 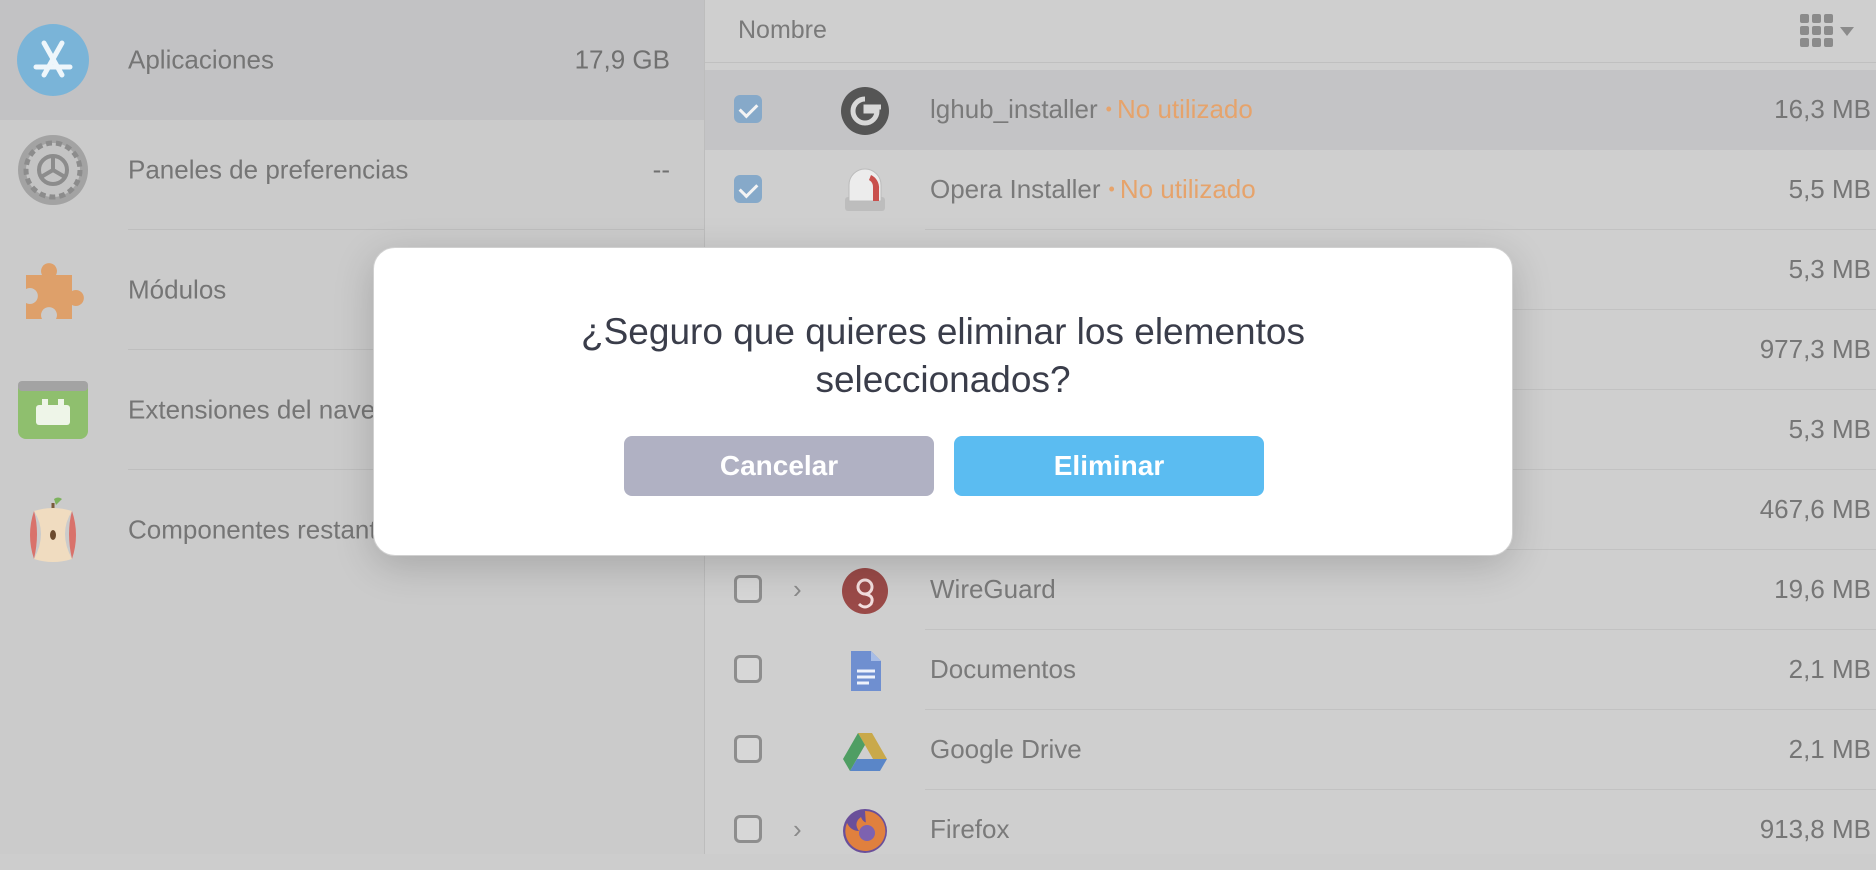 I want to click on column-header-name: Nombre, so click(x=782, y=30).